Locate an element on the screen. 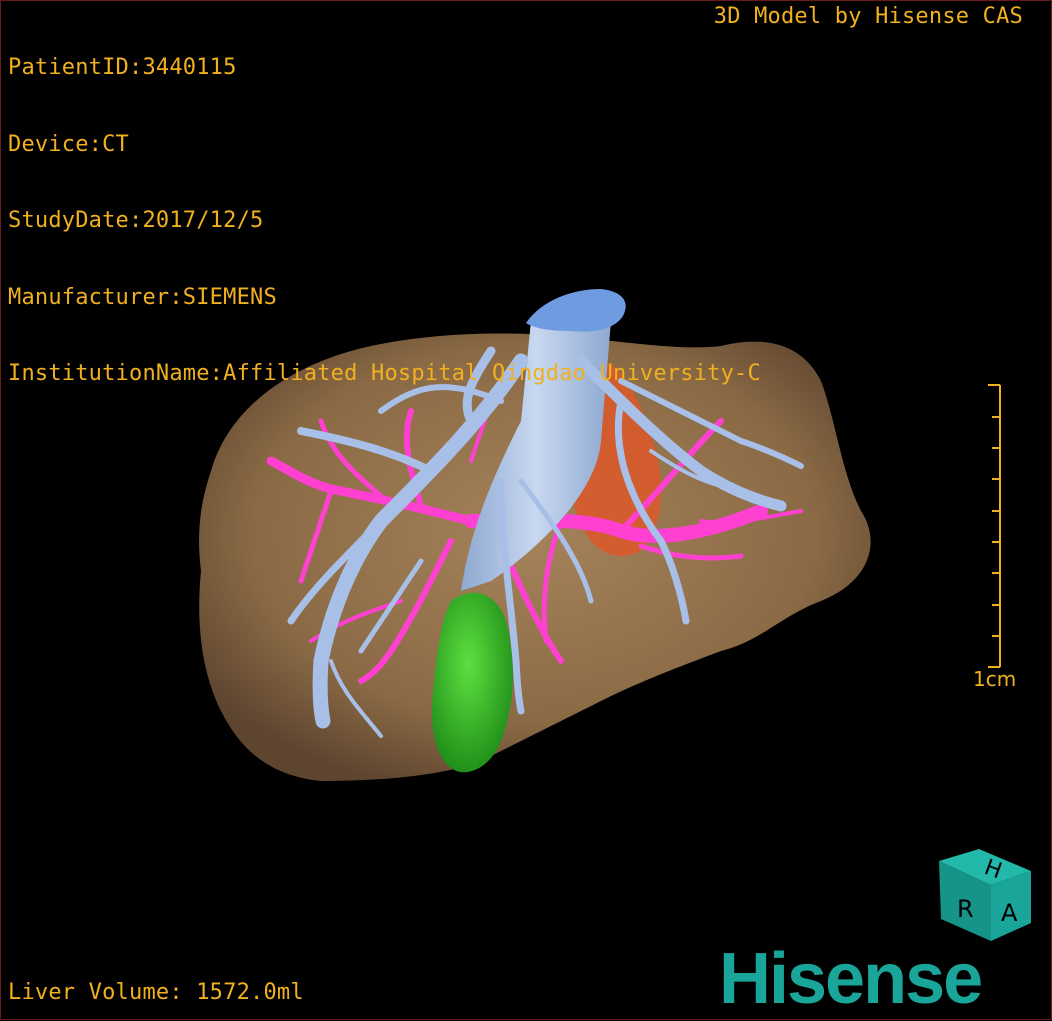  scale-bar-label: 1cm is located at coordinates (995, 679).